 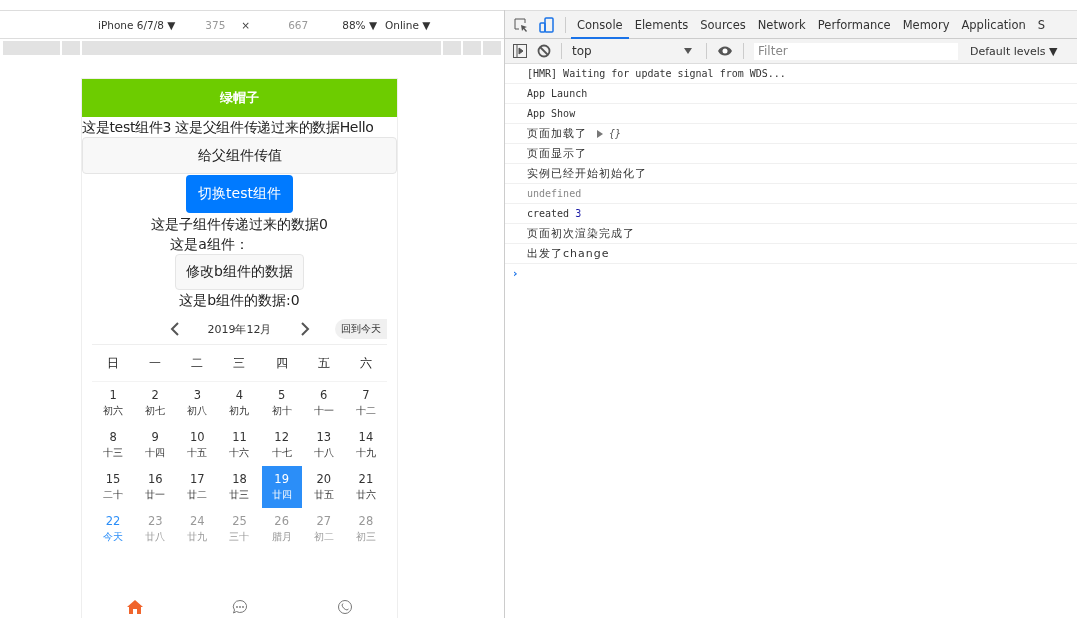 I want to click on devtools-tab: S, so click(x=1041, y=24).